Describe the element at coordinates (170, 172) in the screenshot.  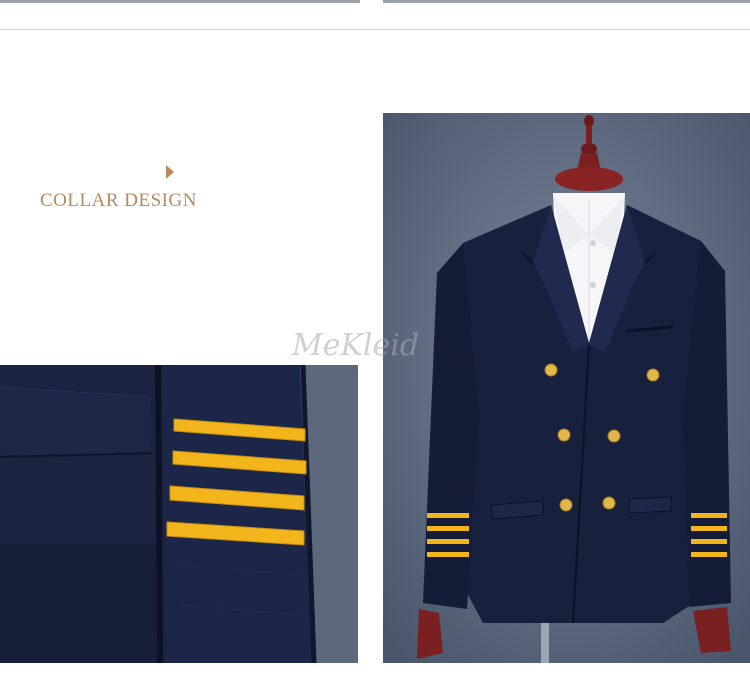
I see `caret-right-icon` at that location.